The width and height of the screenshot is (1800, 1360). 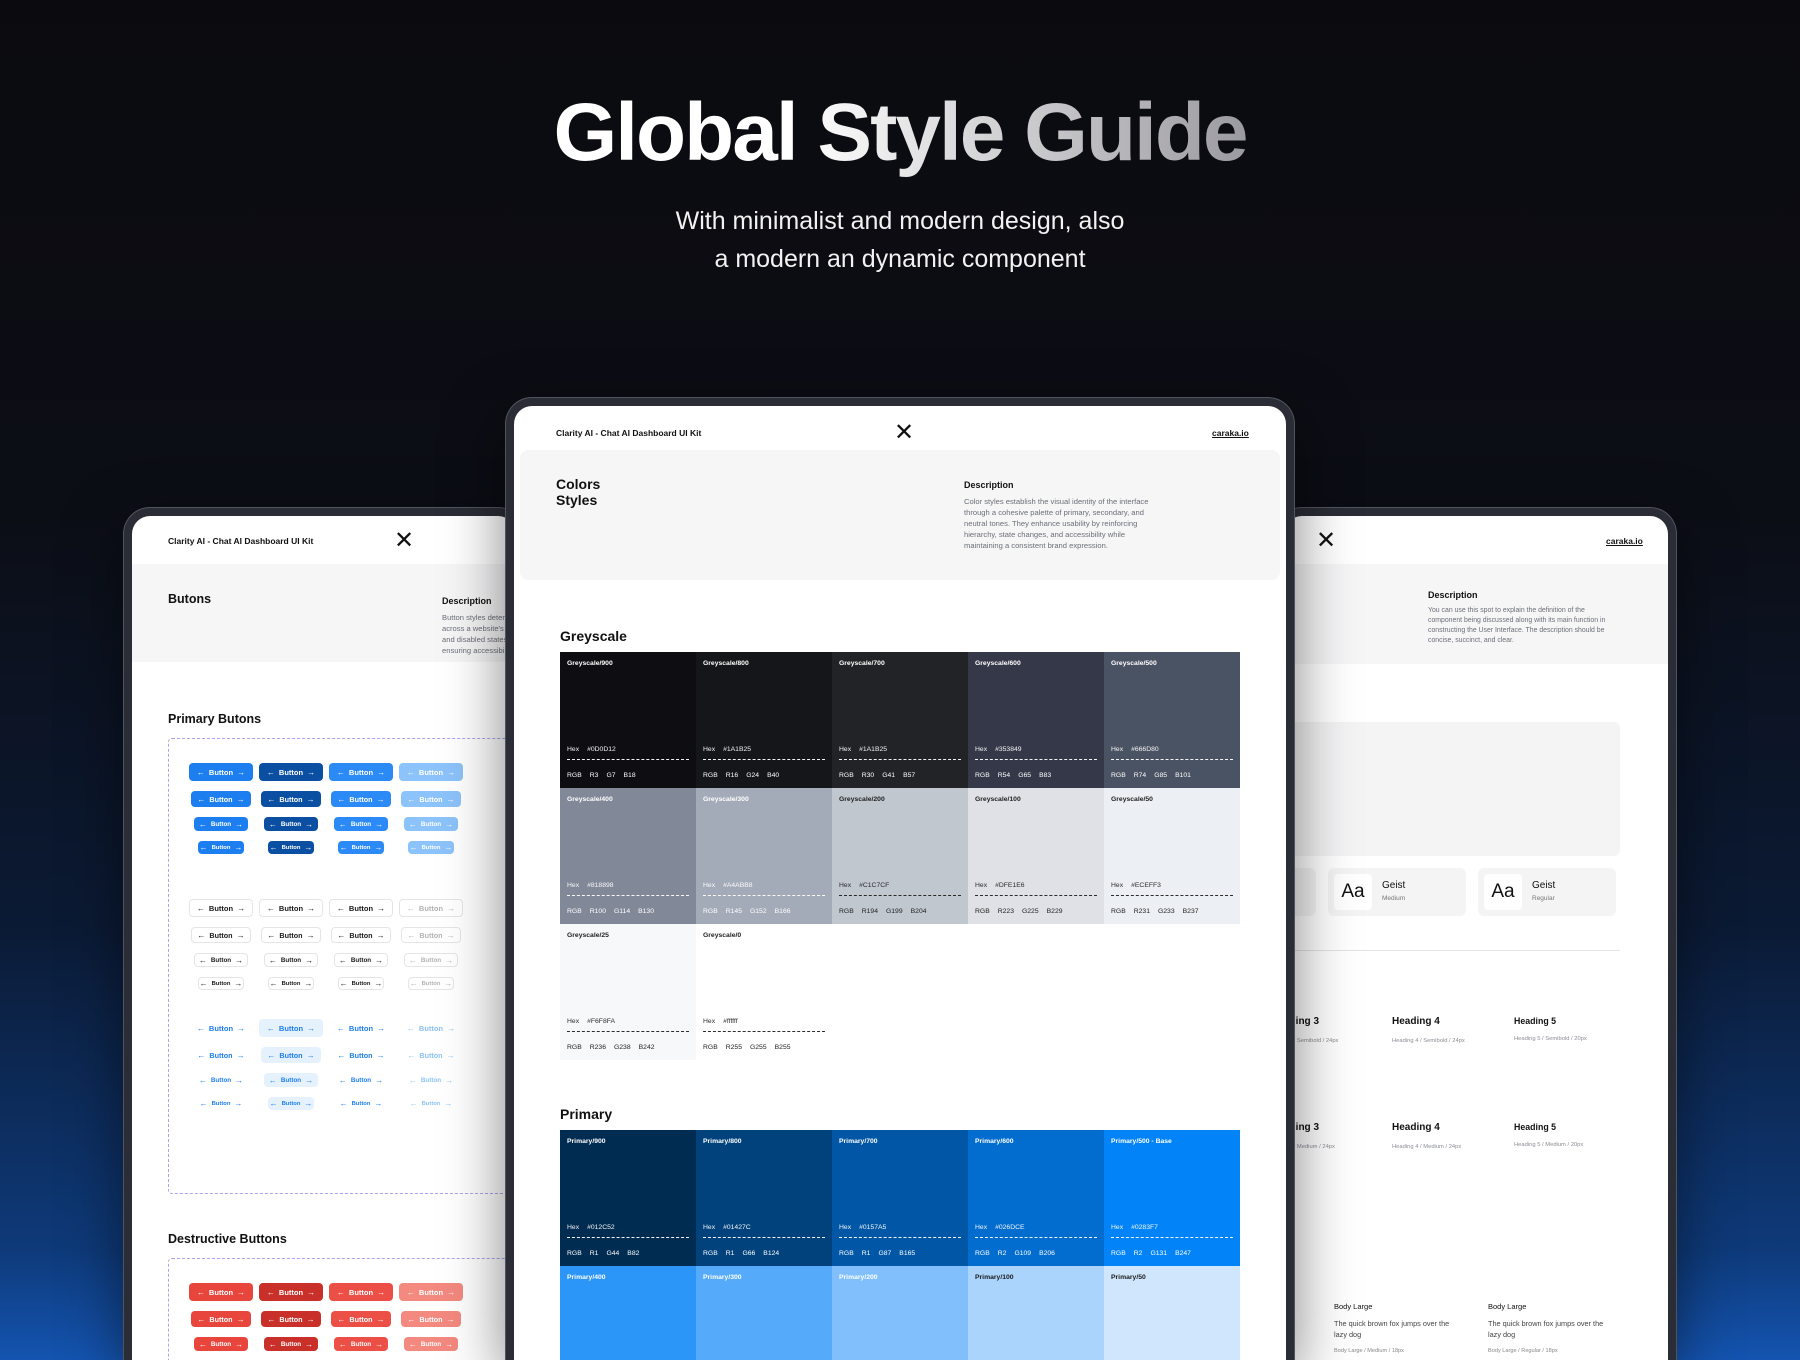 I want to click on clarity-logo-icon: ✕, so click(x=1326, y=540).